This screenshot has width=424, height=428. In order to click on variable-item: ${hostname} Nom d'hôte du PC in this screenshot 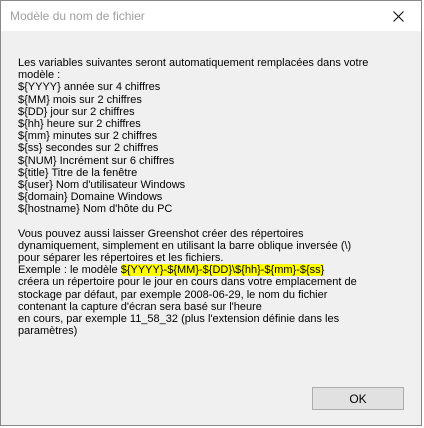, I will do `click(95, 209)`.